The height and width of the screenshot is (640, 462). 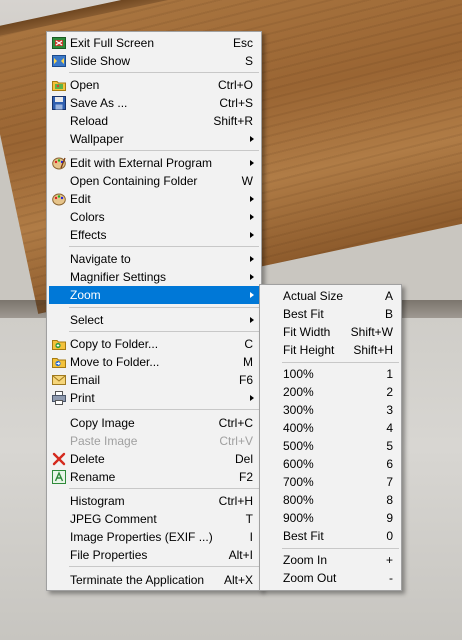 What do you see at coordinates (154, 61) in the screenshot?
I see `menu-item-slide-show: Slide Show S` at bounding box center [154, 61].